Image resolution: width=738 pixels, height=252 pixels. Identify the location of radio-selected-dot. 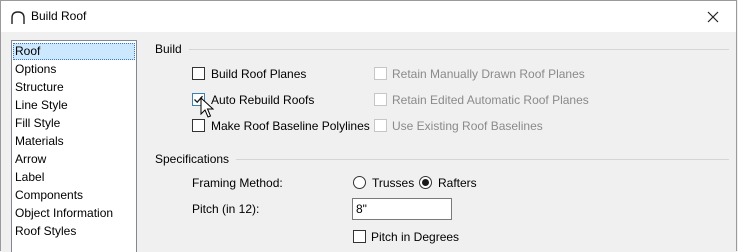
(425, 182).